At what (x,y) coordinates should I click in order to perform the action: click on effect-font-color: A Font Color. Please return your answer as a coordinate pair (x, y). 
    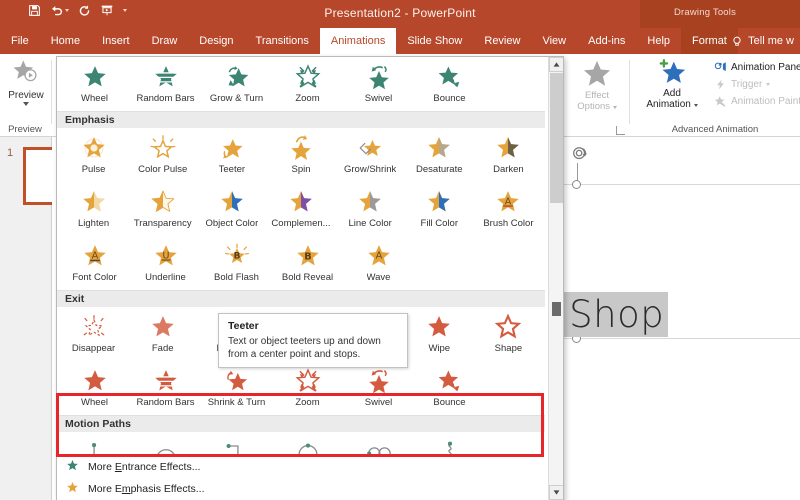
    Looking at the image, I should click on (94, 264).